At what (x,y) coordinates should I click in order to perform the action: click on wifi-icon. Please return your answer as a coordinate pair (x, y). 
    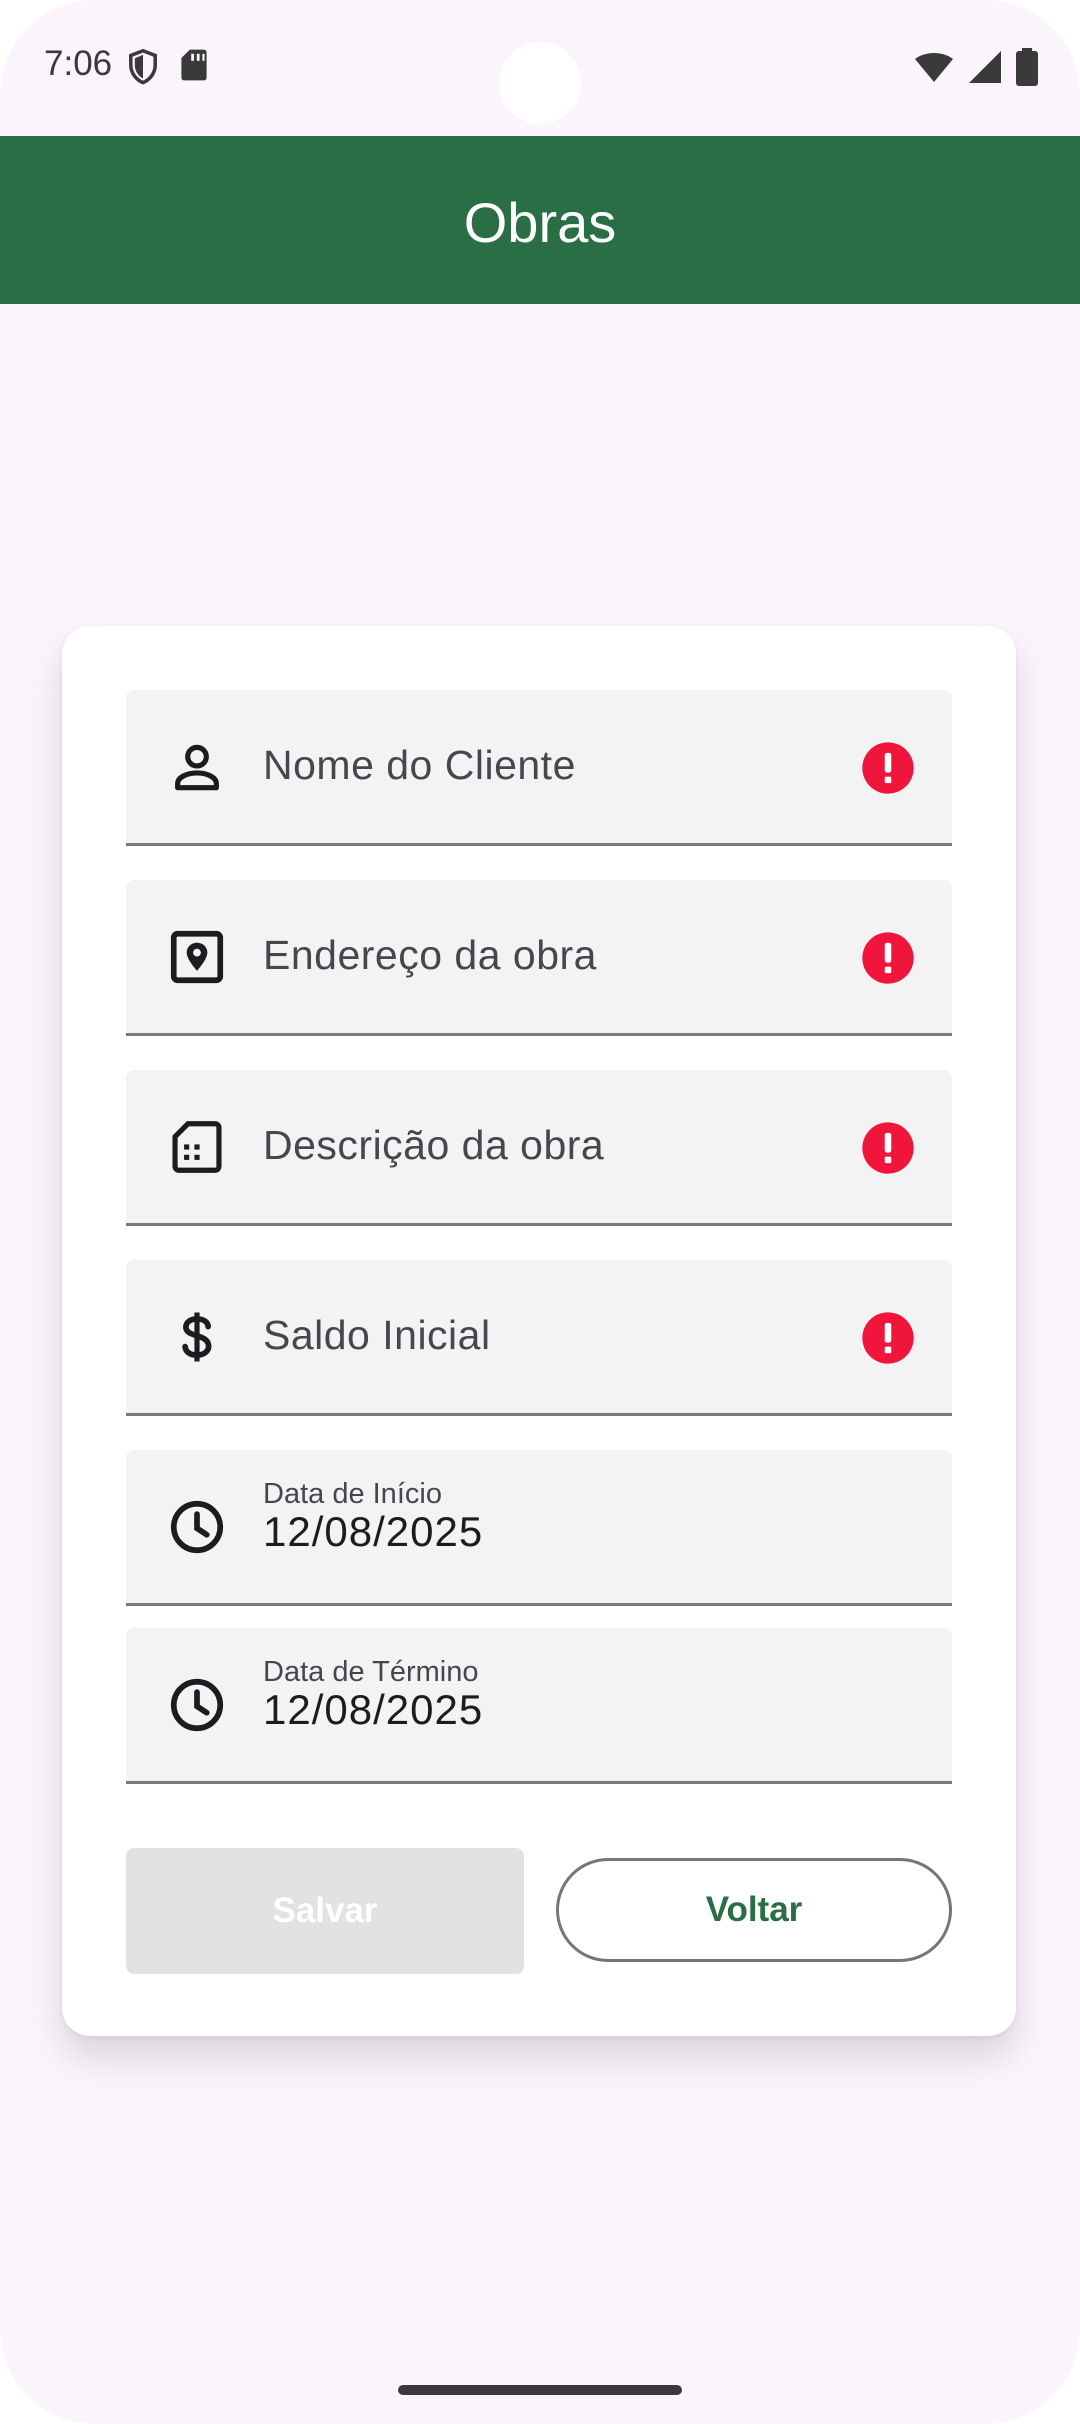
    Looking at the image, I should click on (934, 69).